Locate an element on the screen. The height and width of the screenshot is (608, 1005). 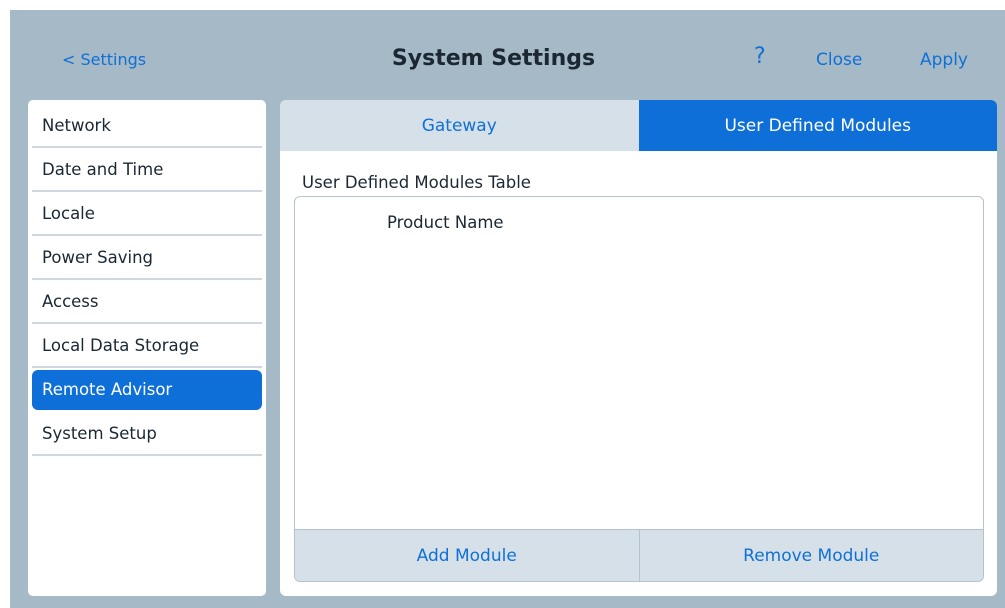
table-actions: Add Module Remove Module is located at coordinates (639, 555).